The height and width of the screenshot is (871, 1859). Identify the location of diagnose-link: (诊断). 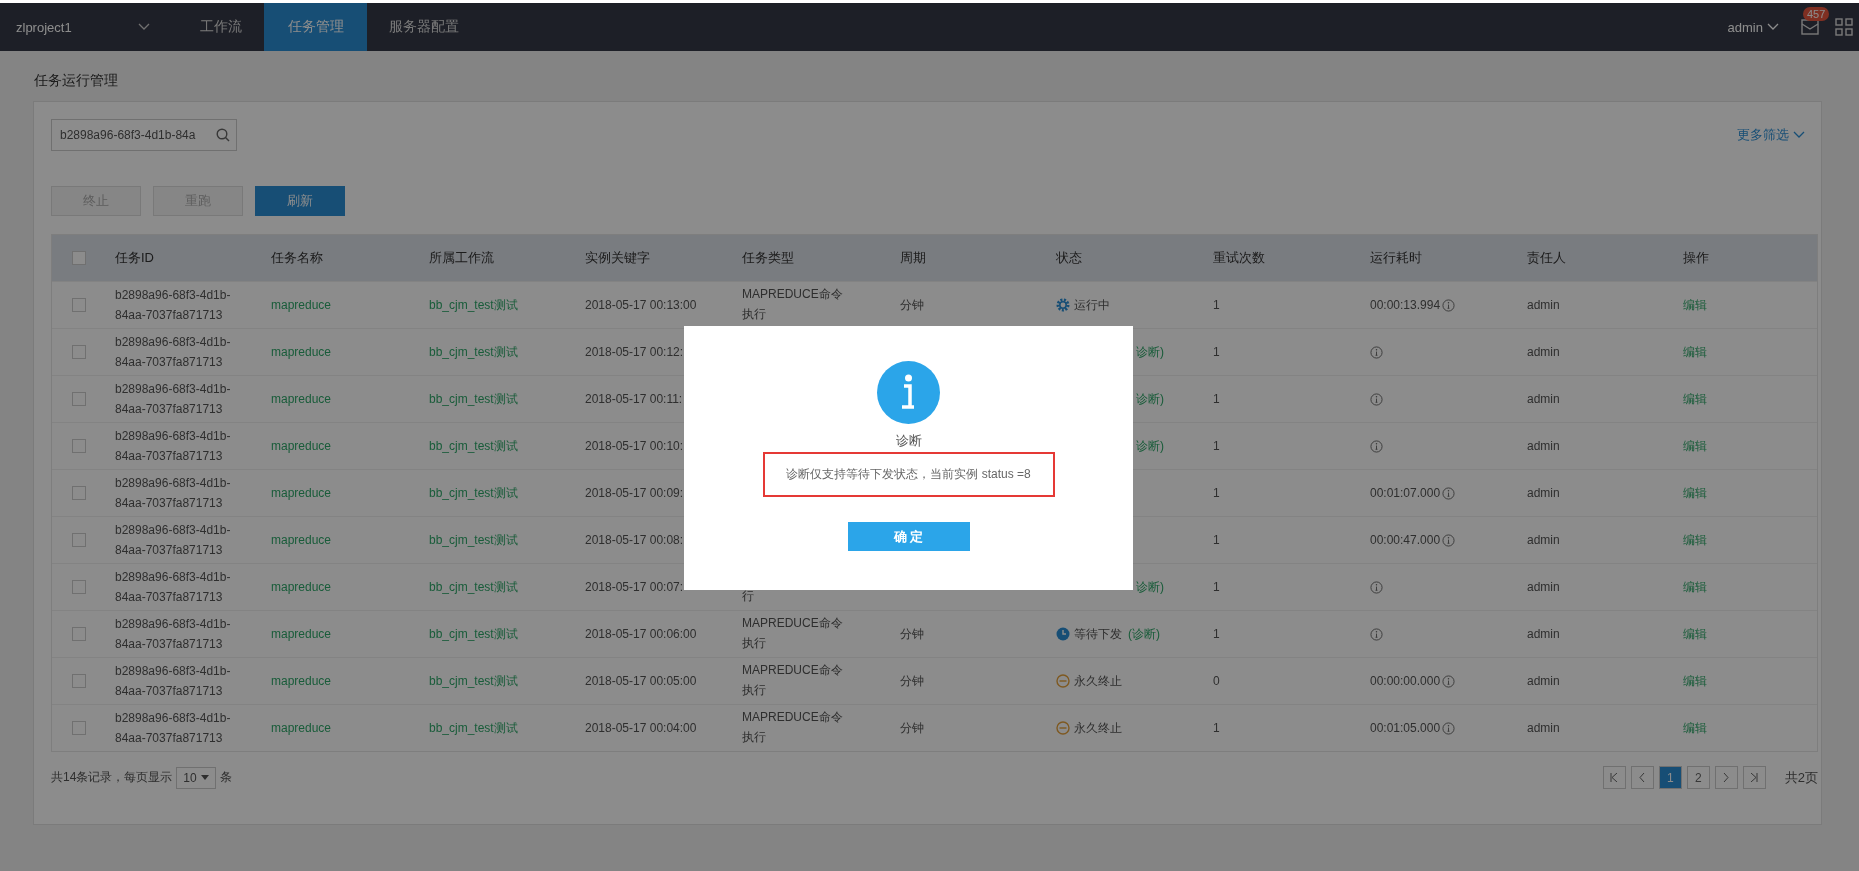
(1144, 634).